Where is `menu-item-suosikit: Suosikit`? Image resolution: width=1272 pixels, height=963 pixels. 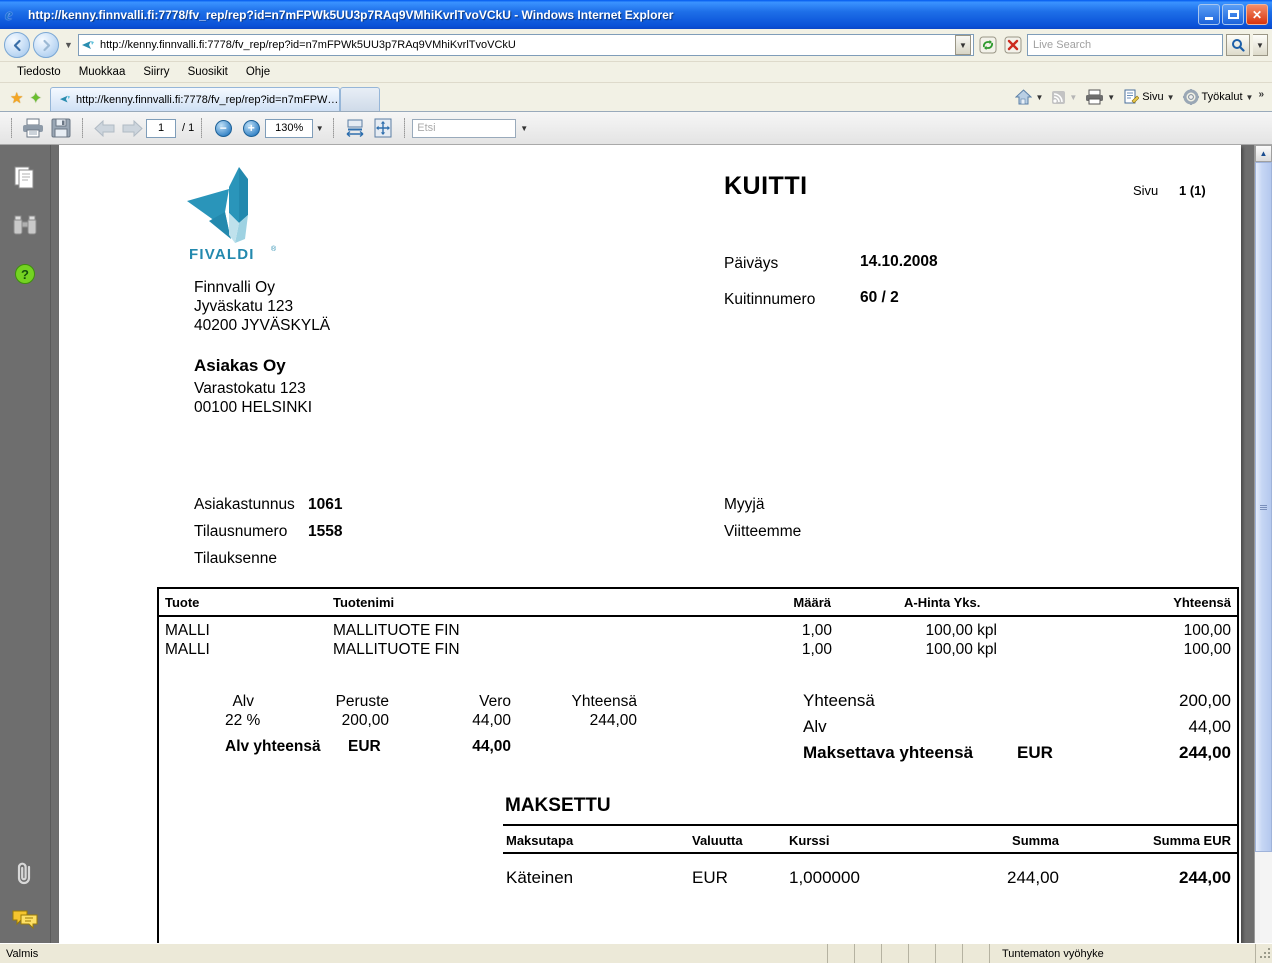 menu-item-suosikit: Suosikit is located at coordinates (208, 72).